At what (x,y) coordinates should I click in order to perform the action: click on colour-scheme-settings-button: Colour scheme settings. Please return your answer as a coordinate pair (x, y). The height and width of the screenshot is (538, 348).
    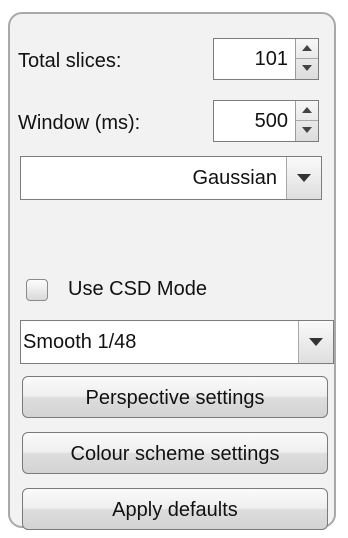
    Looking at the image, I should click on (175, 453).